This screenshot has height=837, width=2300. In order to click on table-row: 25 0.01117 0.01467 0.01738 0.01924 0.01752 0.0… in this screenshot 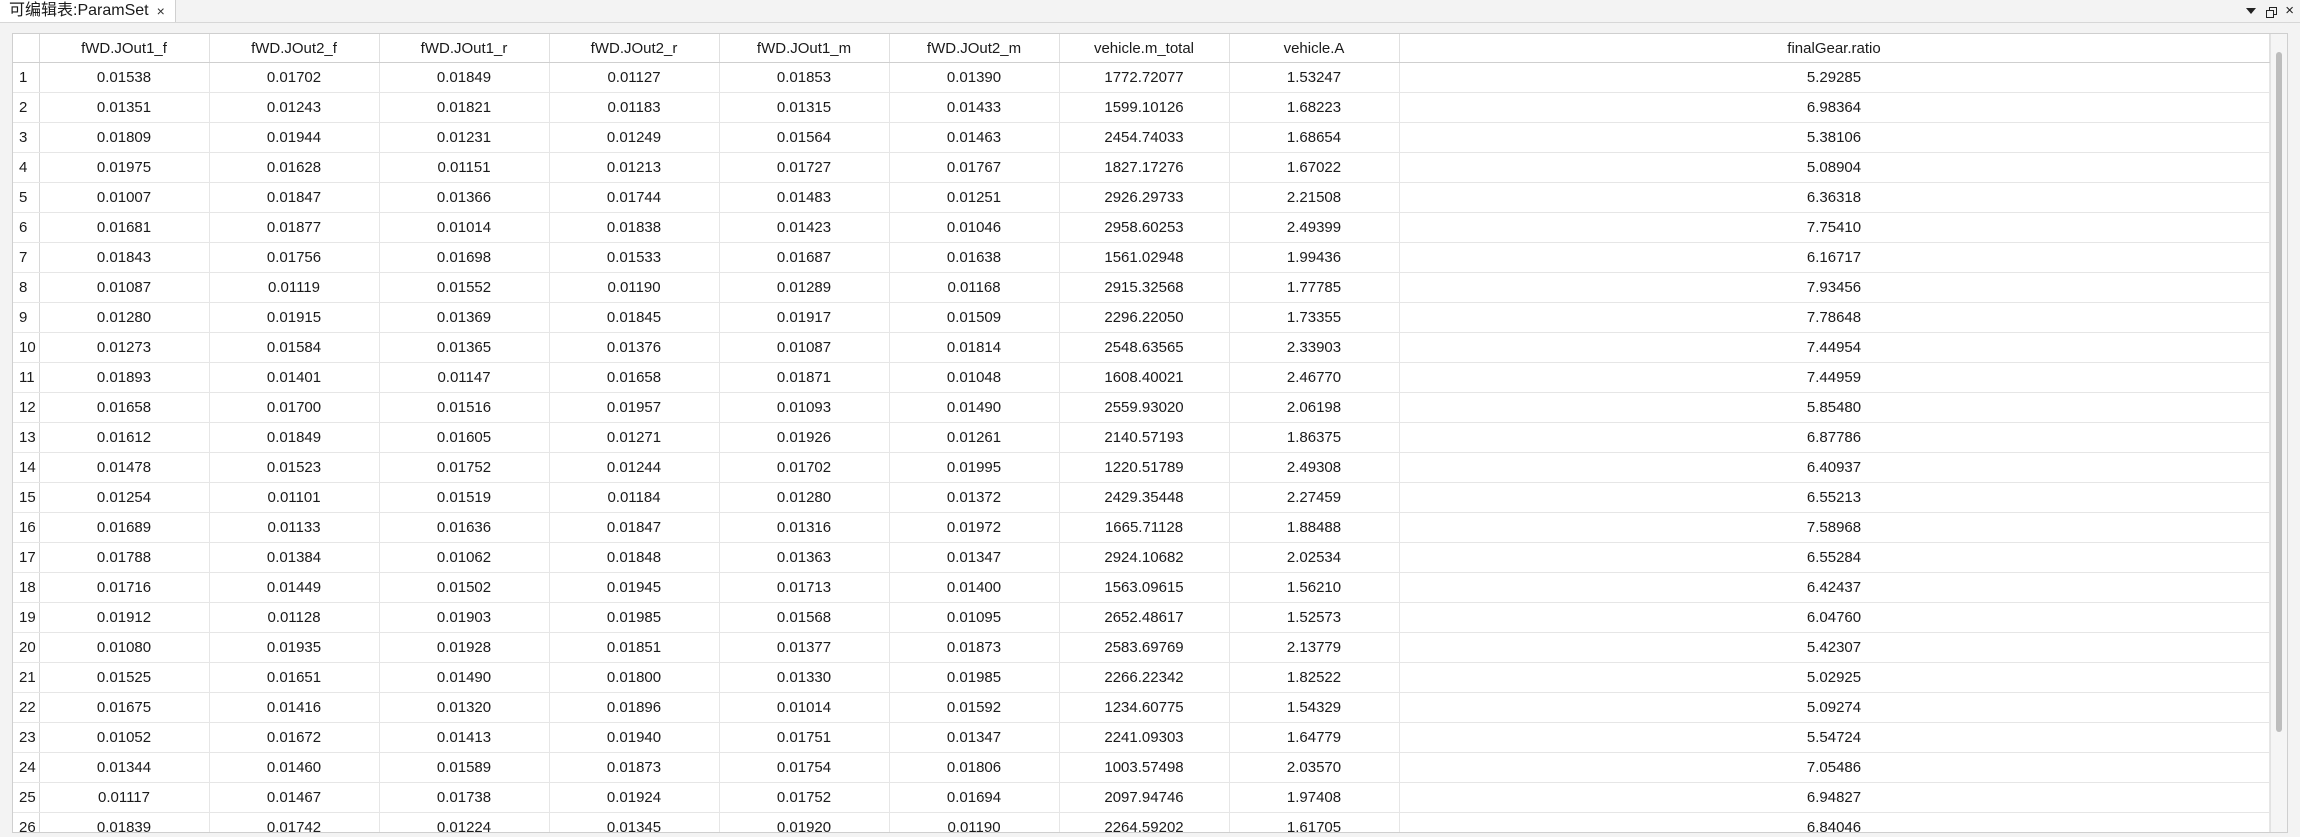, I will do `click(1141, 797)`.